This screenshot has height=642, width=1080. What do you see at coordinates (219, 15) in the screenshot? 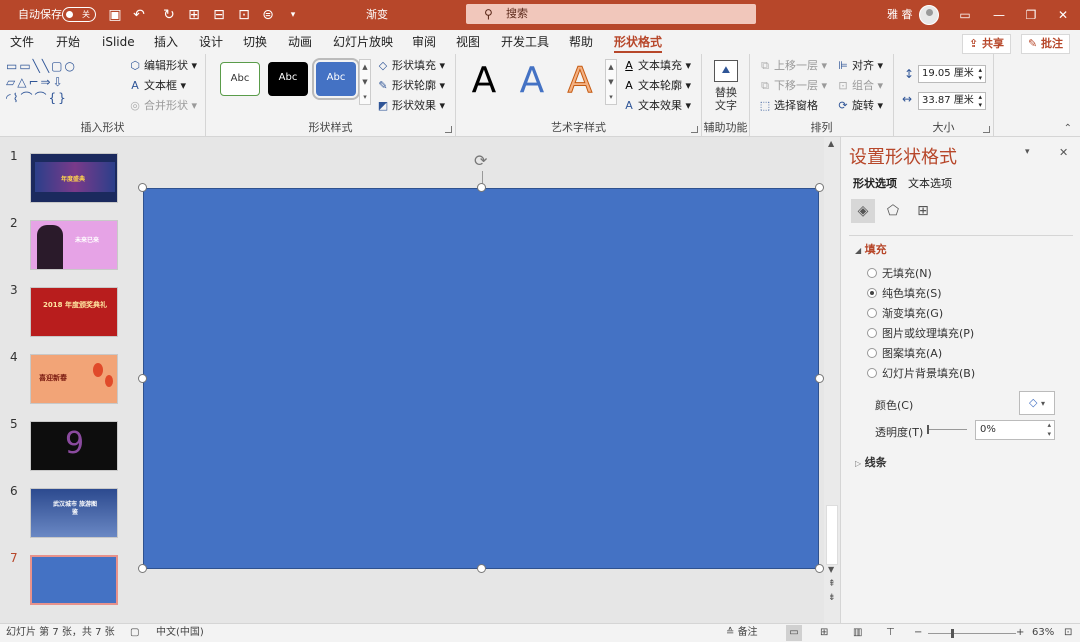
I see `quick-tool-2-icon: ⊟` at bounding box center [219, 15].